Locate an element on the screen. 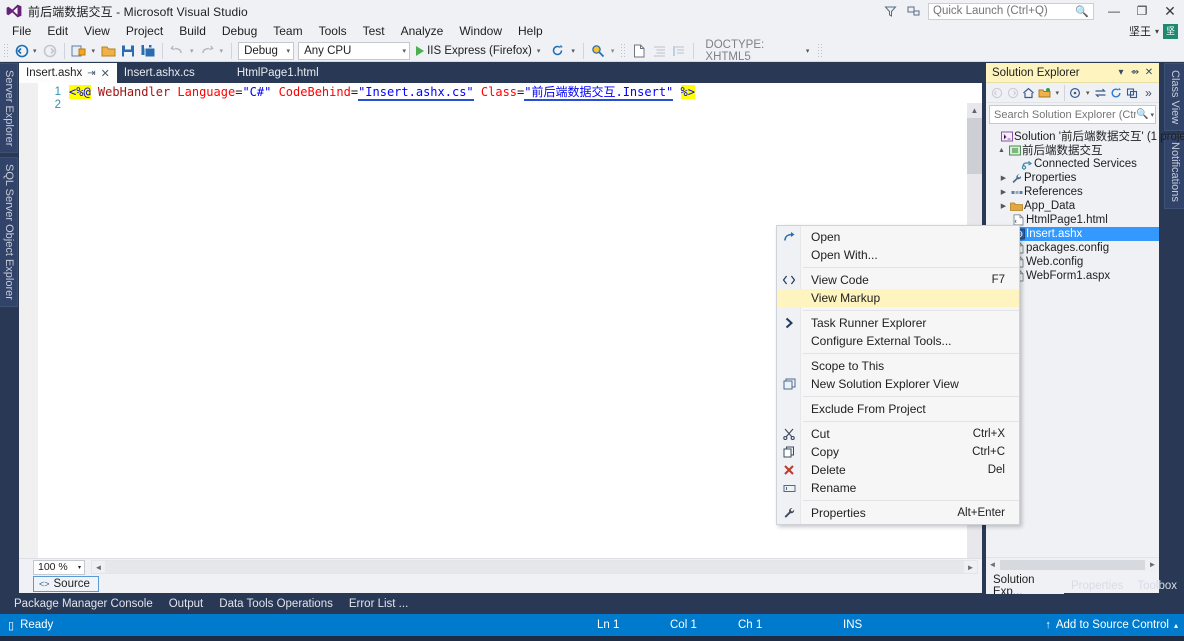 This screenshot has width=1184, height=641. menu-file: File is located at coordinates (21, 31).